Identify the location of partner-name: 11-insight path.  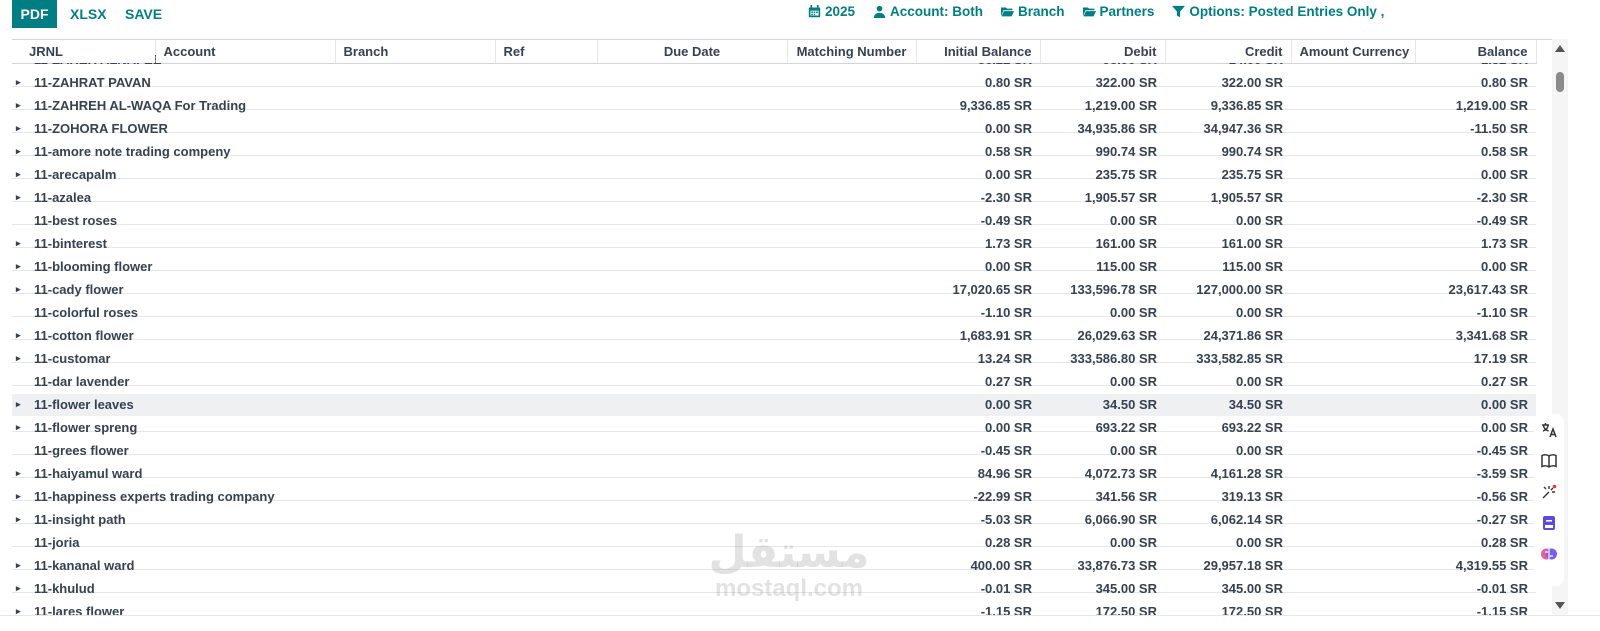
(80, 519).